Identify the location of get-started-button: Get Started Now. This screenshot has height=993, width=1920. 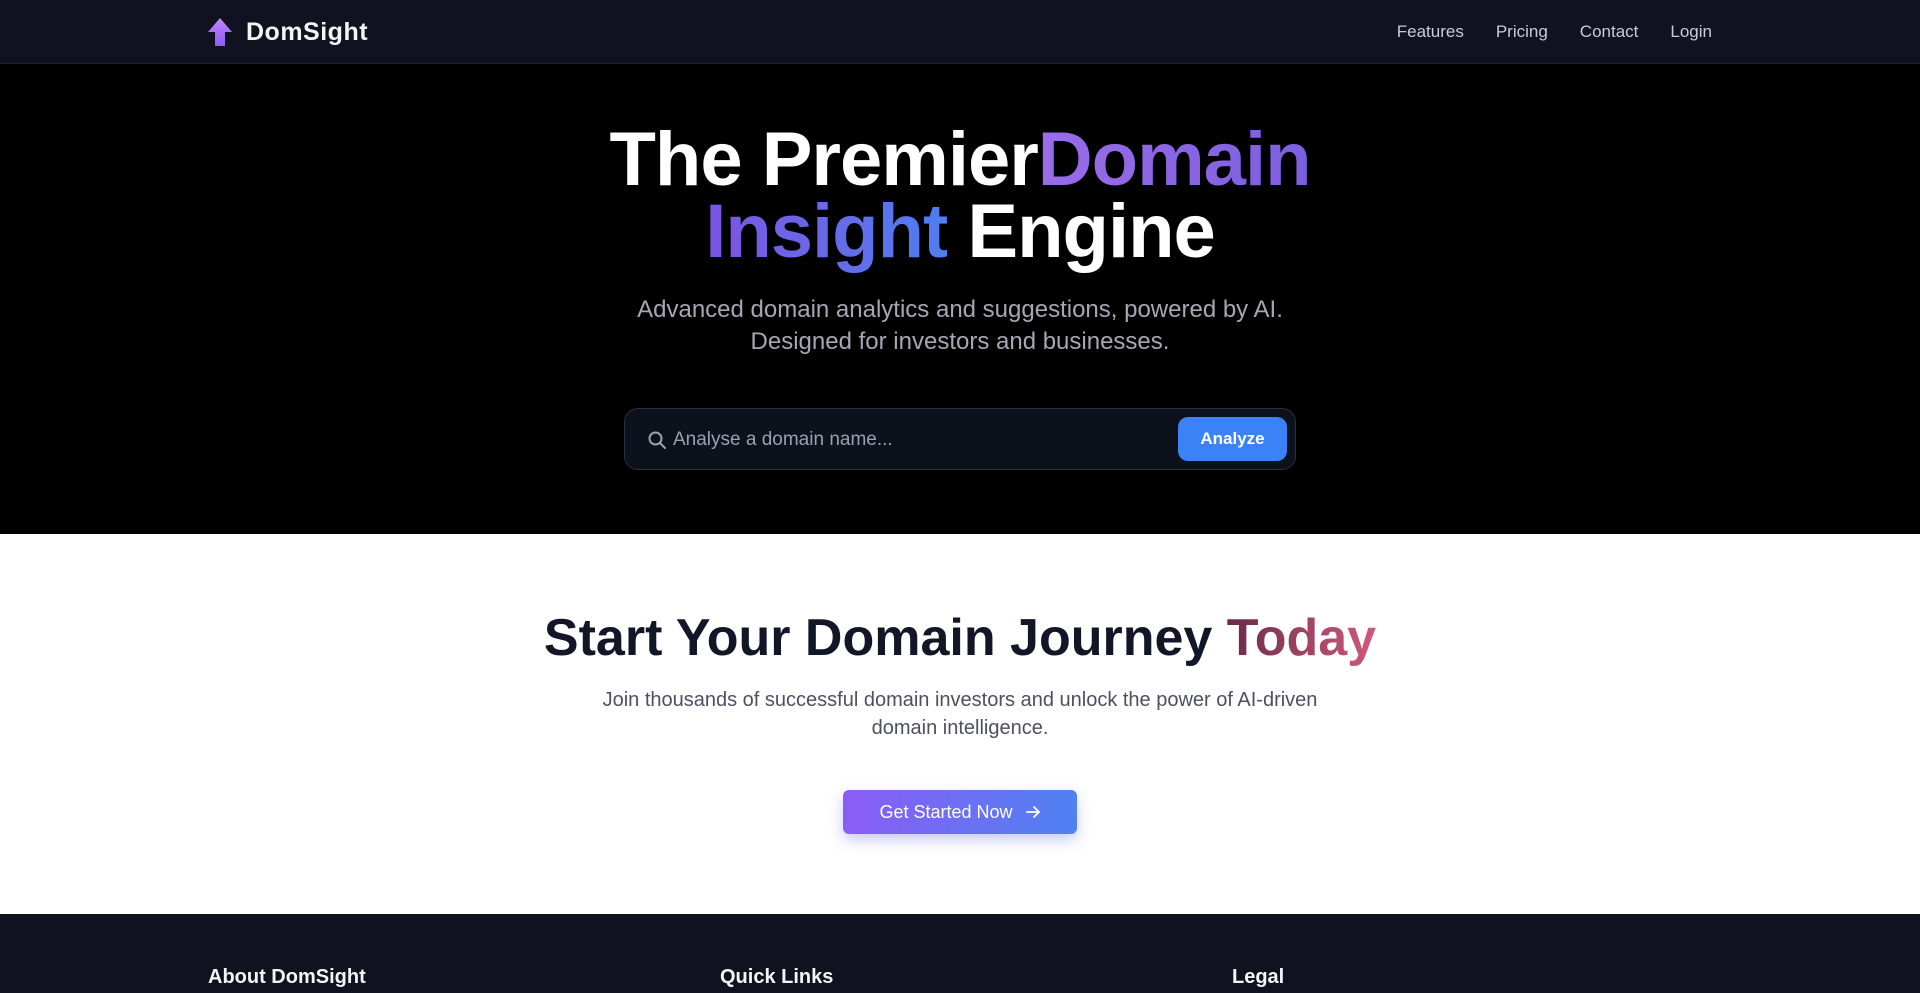
(960, 812).